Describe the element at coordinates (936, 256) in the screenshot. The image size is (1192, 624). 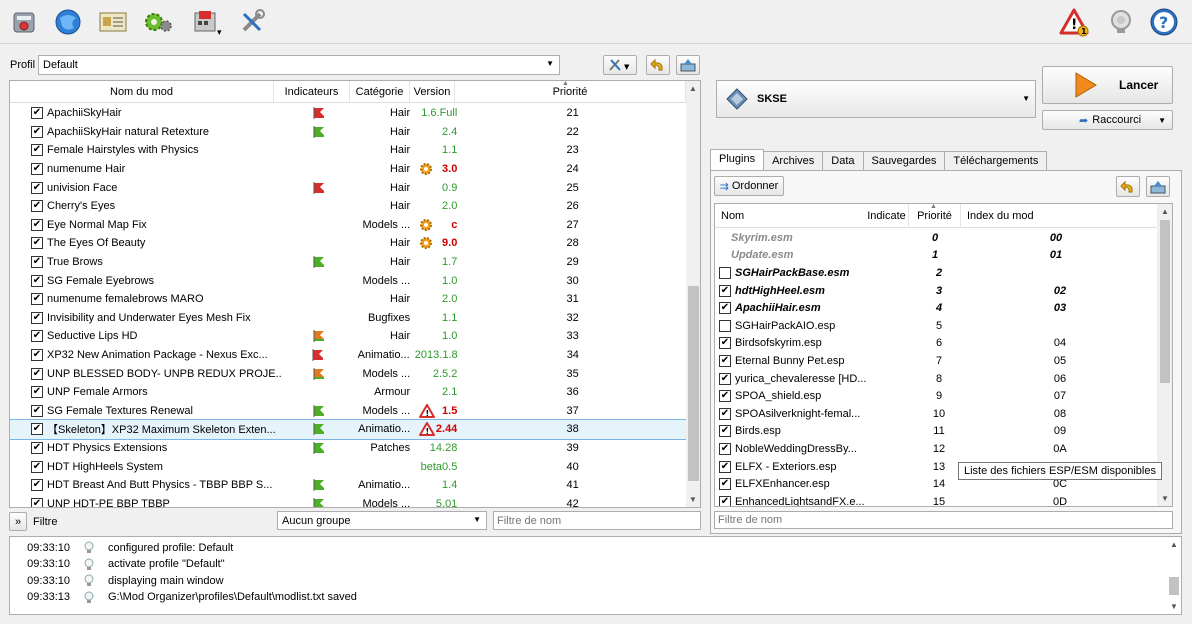
I see `plugin-row: Update.esm 1 01` at that location.